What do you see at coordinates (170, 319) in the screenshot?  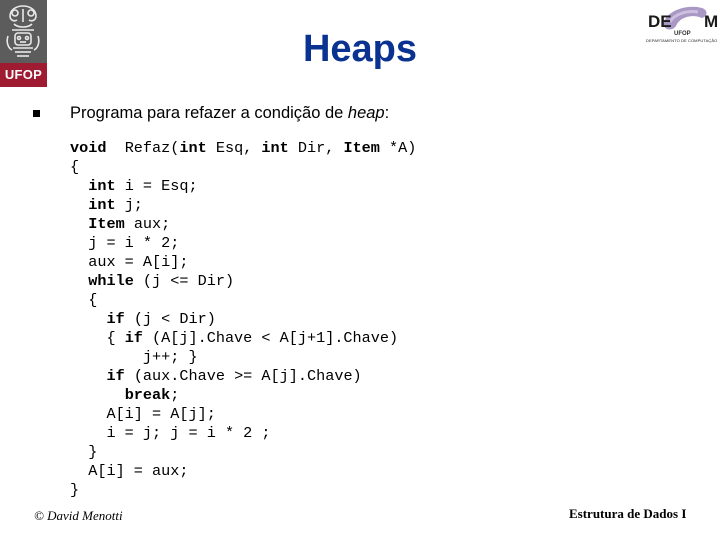 I see `code-text: (j < Dir)` at bounding box center [170, 319].